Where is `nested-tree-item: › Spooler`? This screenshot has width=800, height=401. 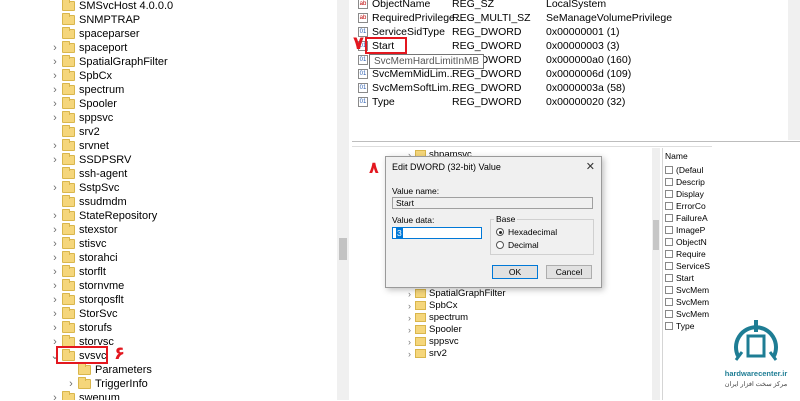 nested-tree-item: › Spooler is located at coordinates (497, 330).